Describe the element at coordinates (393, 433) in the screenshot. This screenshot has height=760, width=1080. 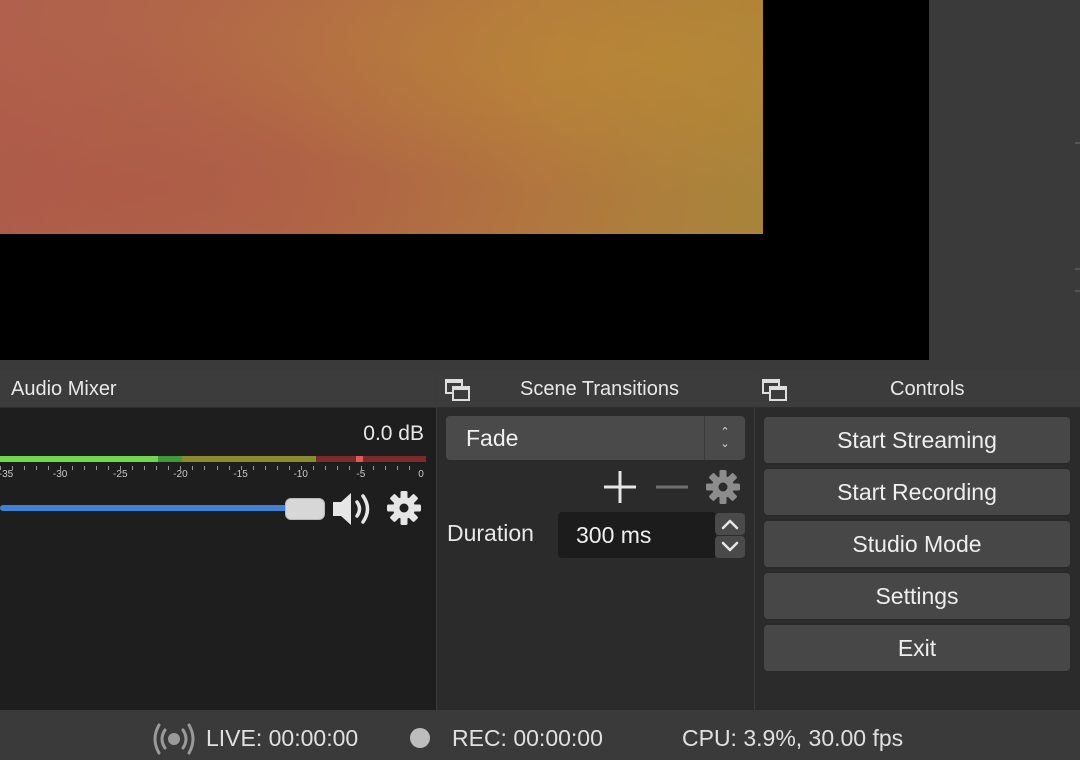
I see `db-readout: 0.0 dB` at that location.